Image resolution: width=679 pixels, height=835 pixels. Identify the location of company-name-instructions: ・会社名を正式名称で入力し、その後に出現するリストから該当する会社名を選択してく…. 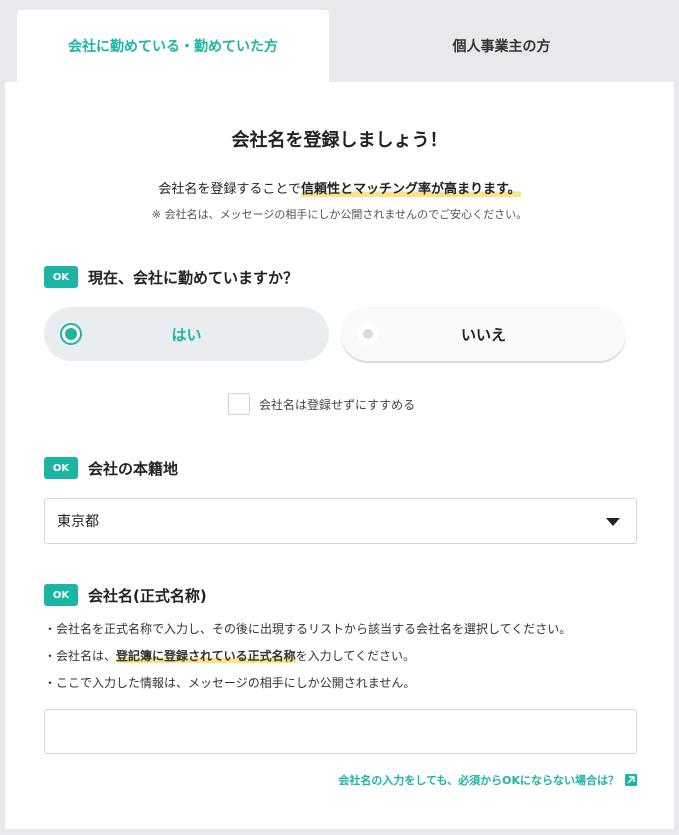
(354, 661).